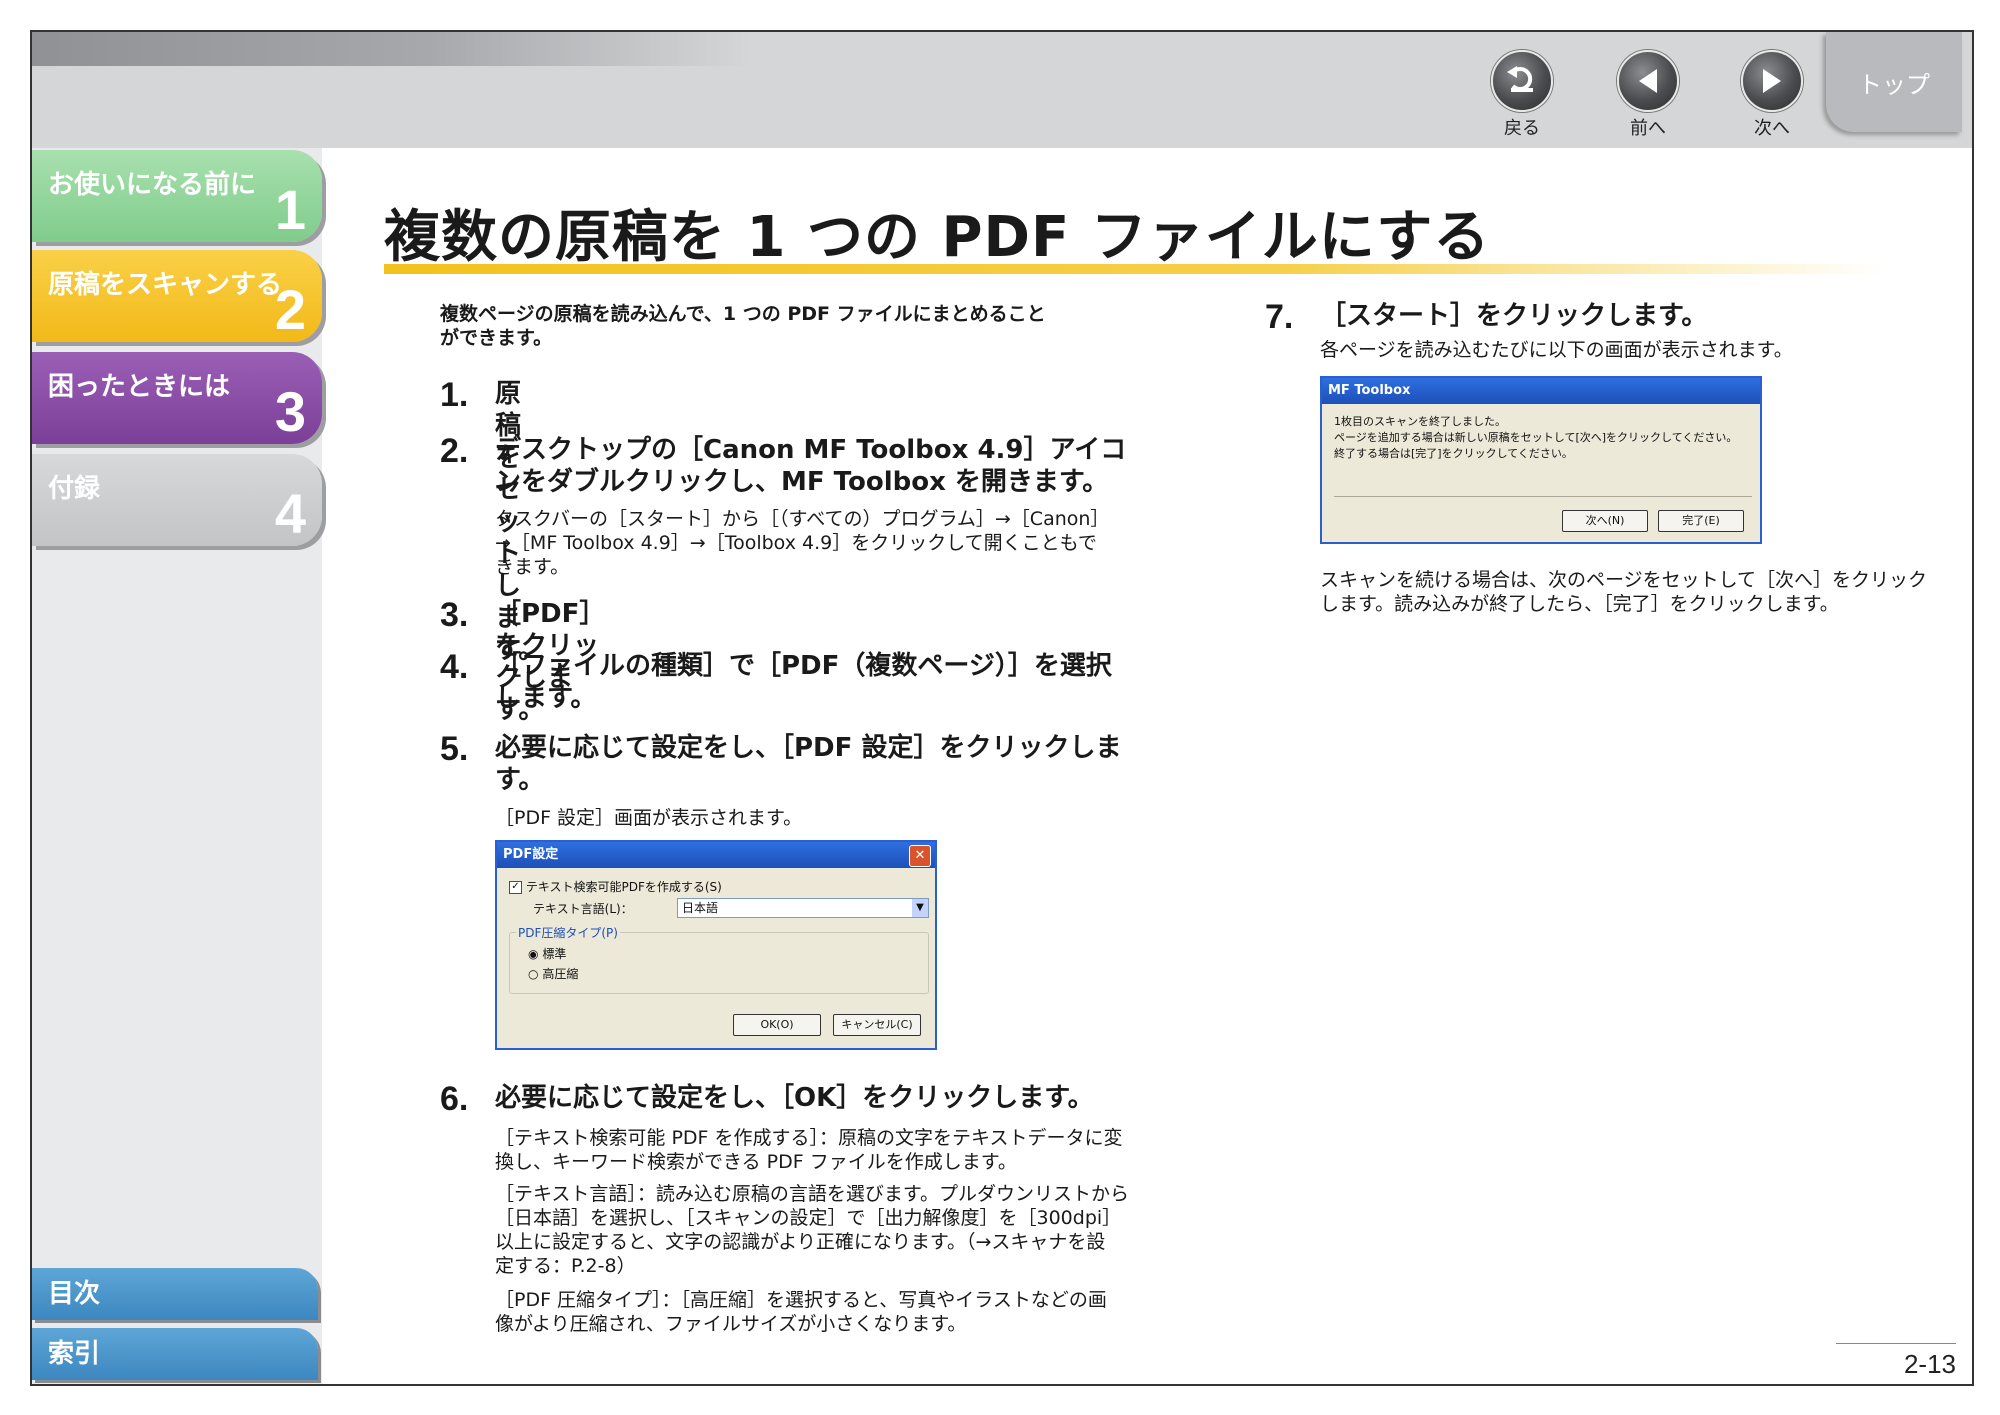 This screenshot has width=2000, height=1415. What do you see at coordinates (623, 887) in the screenshot?
I see `pdf-checkbox-label: テキスト検索可能PDFを作成する(S)` at bounding box center [623, 887].